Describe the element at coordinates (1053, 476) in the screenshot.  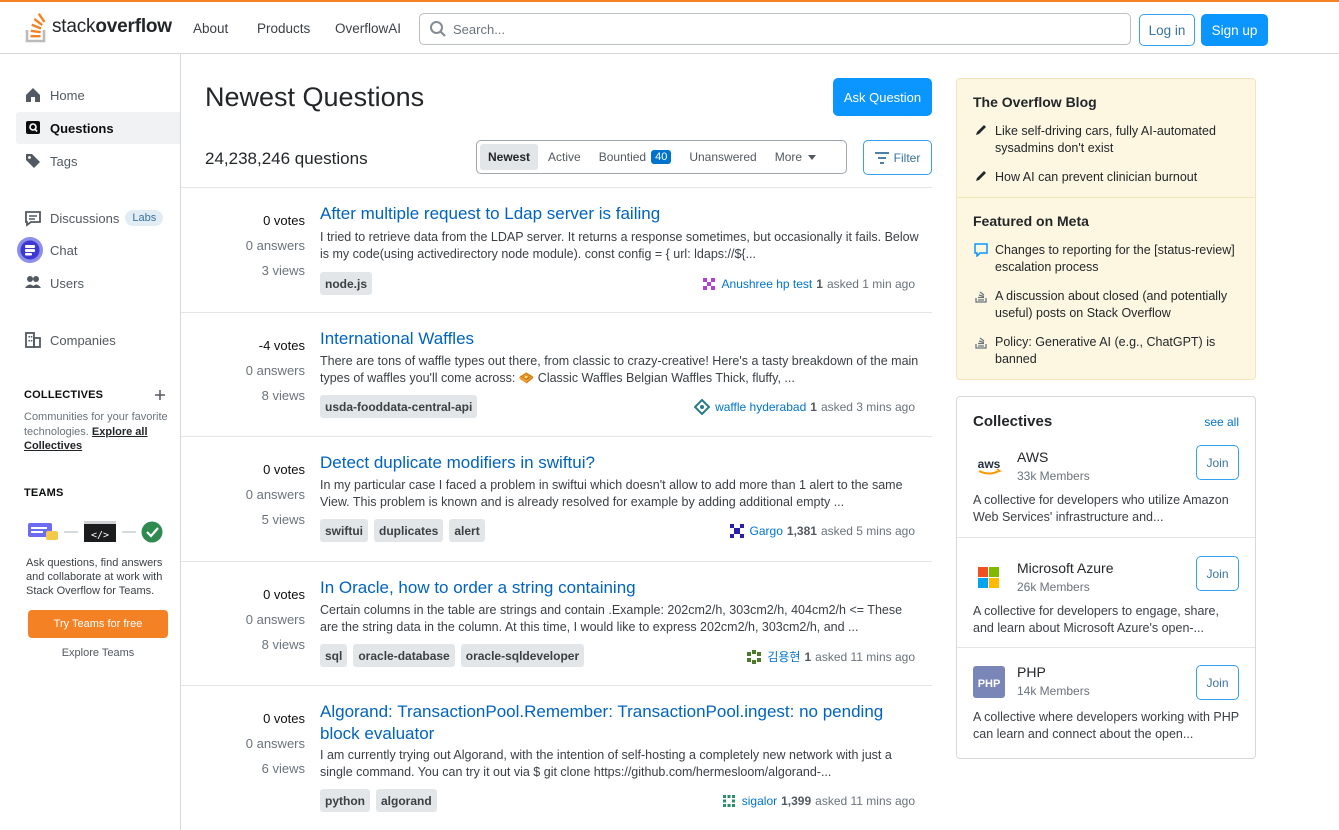
I see `collective-members: 33k Members` at that location.